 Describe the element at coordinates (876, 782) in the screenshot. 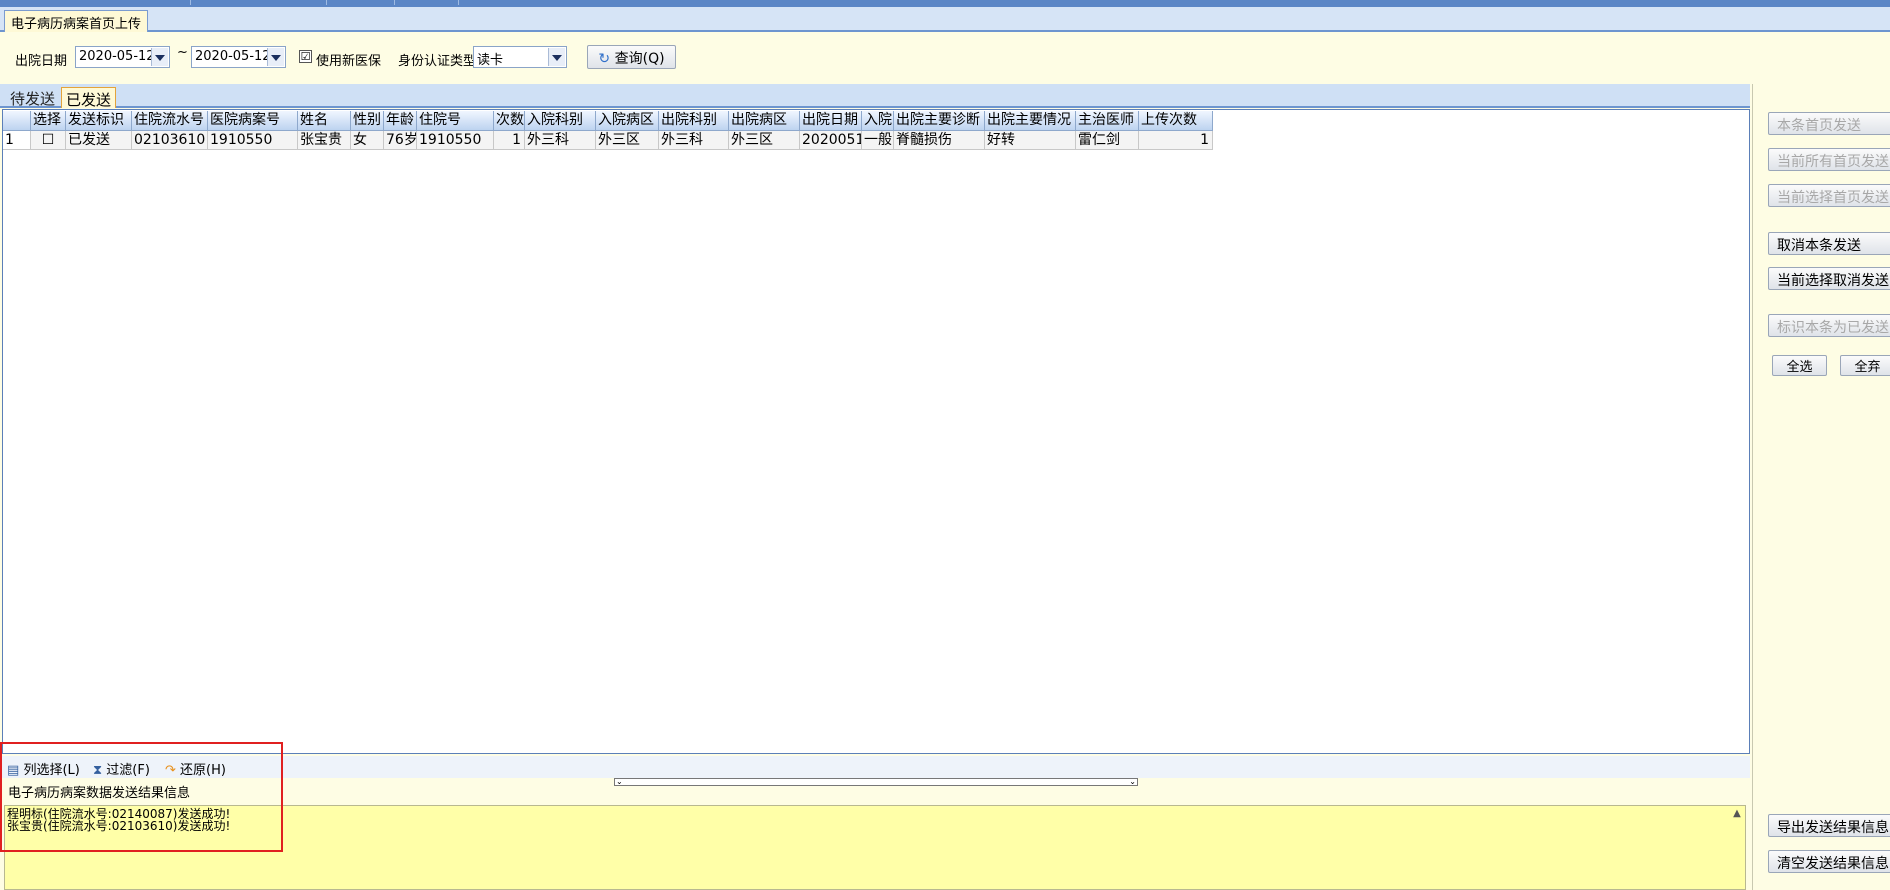

I see `panel-splitter: ⌄ ⌄` at that location.